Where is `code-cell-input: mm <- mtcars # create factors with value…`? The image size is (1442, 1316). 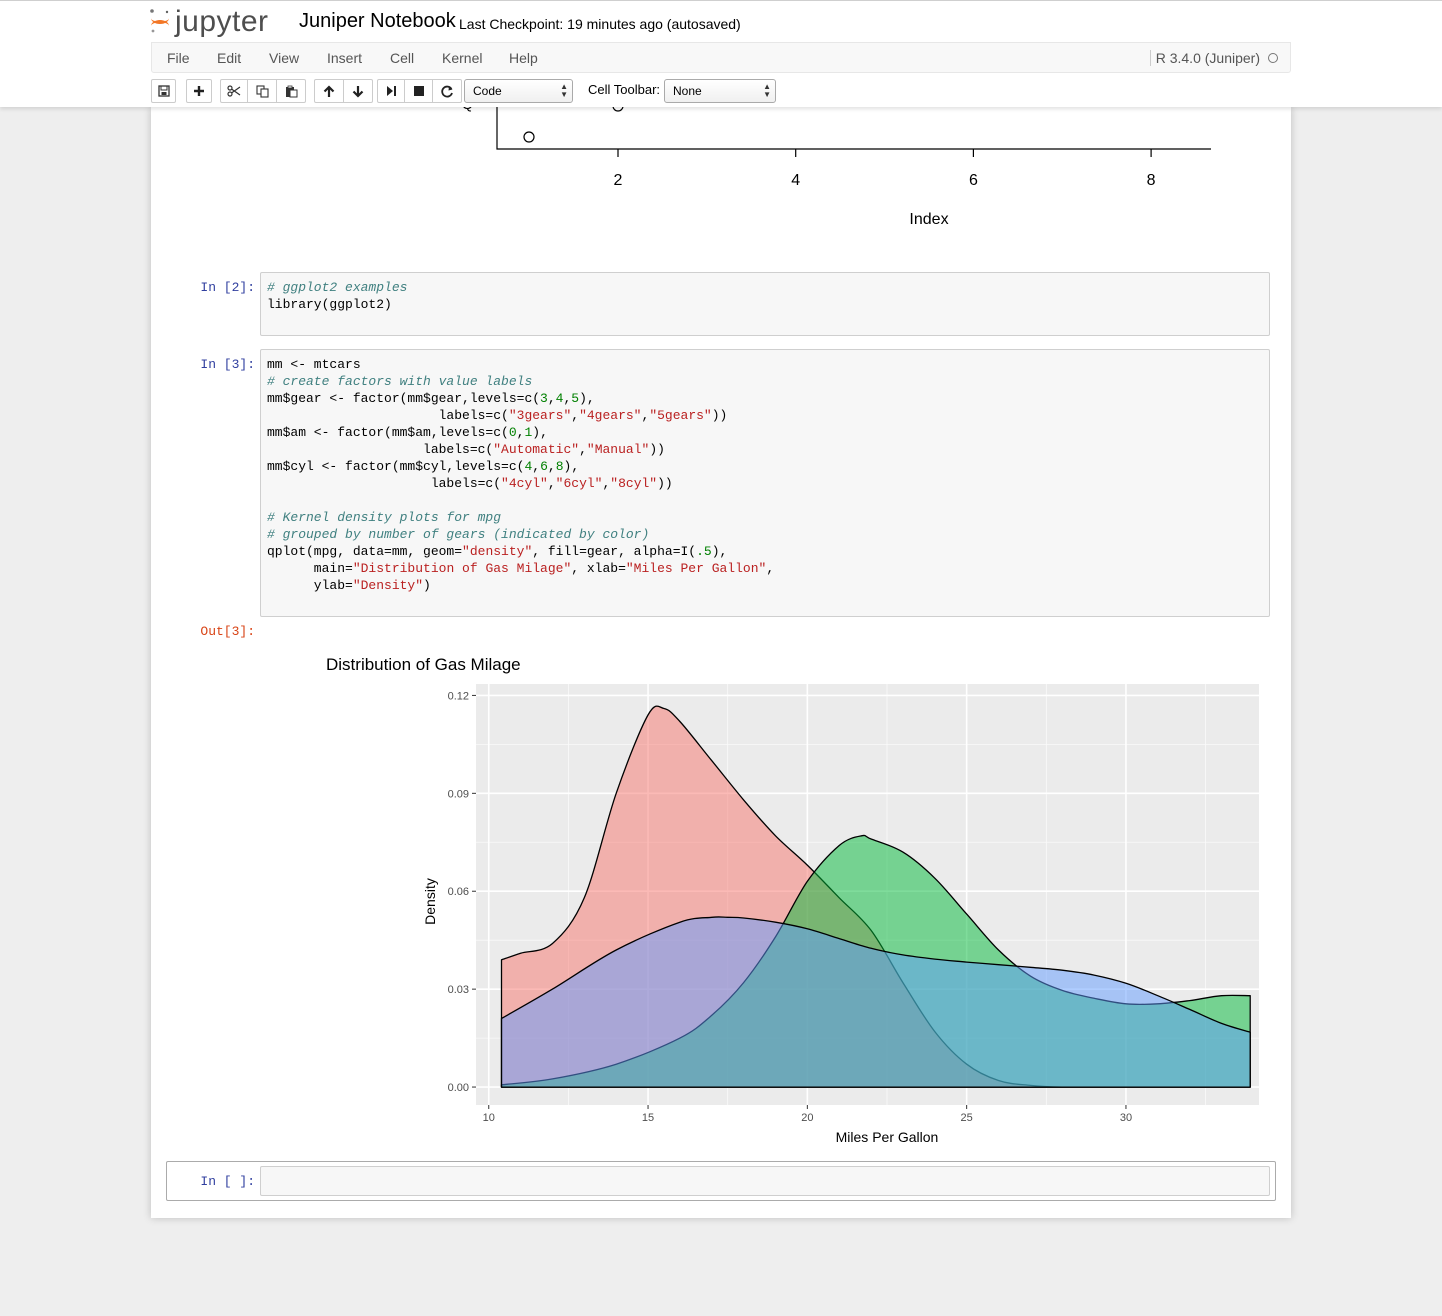
code-cell-input: mm <- mtcars # create factors with value… is located at coordinates (765, 483).